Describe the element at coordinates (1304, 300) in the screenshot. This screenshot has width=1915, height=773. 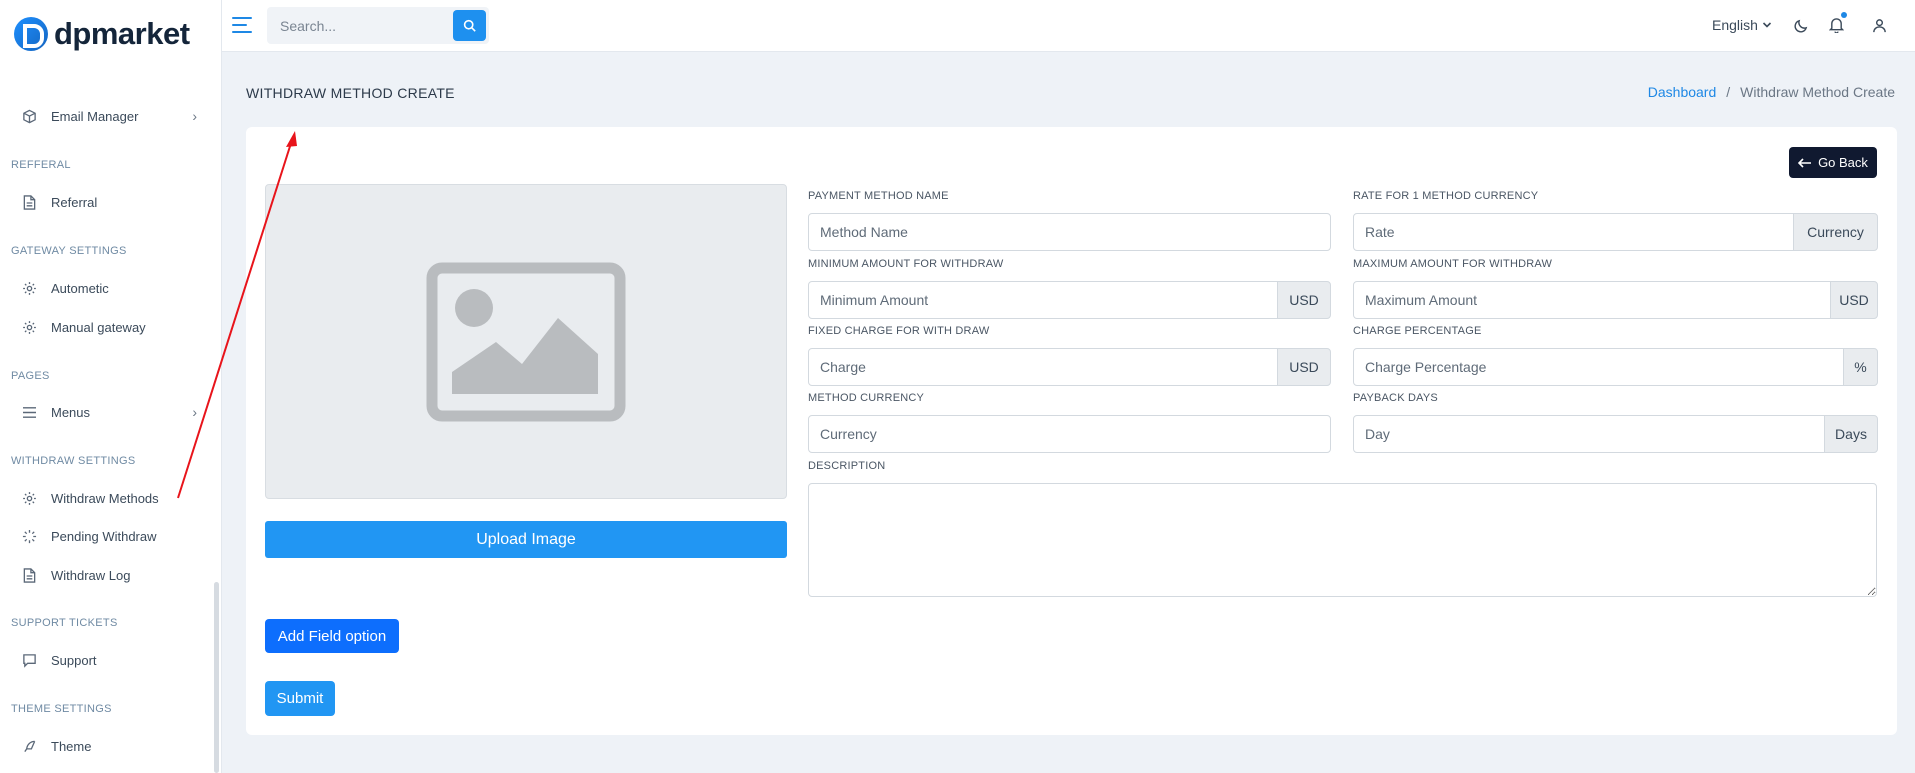
I see `min-amount-usd-addon: USD` at that location.